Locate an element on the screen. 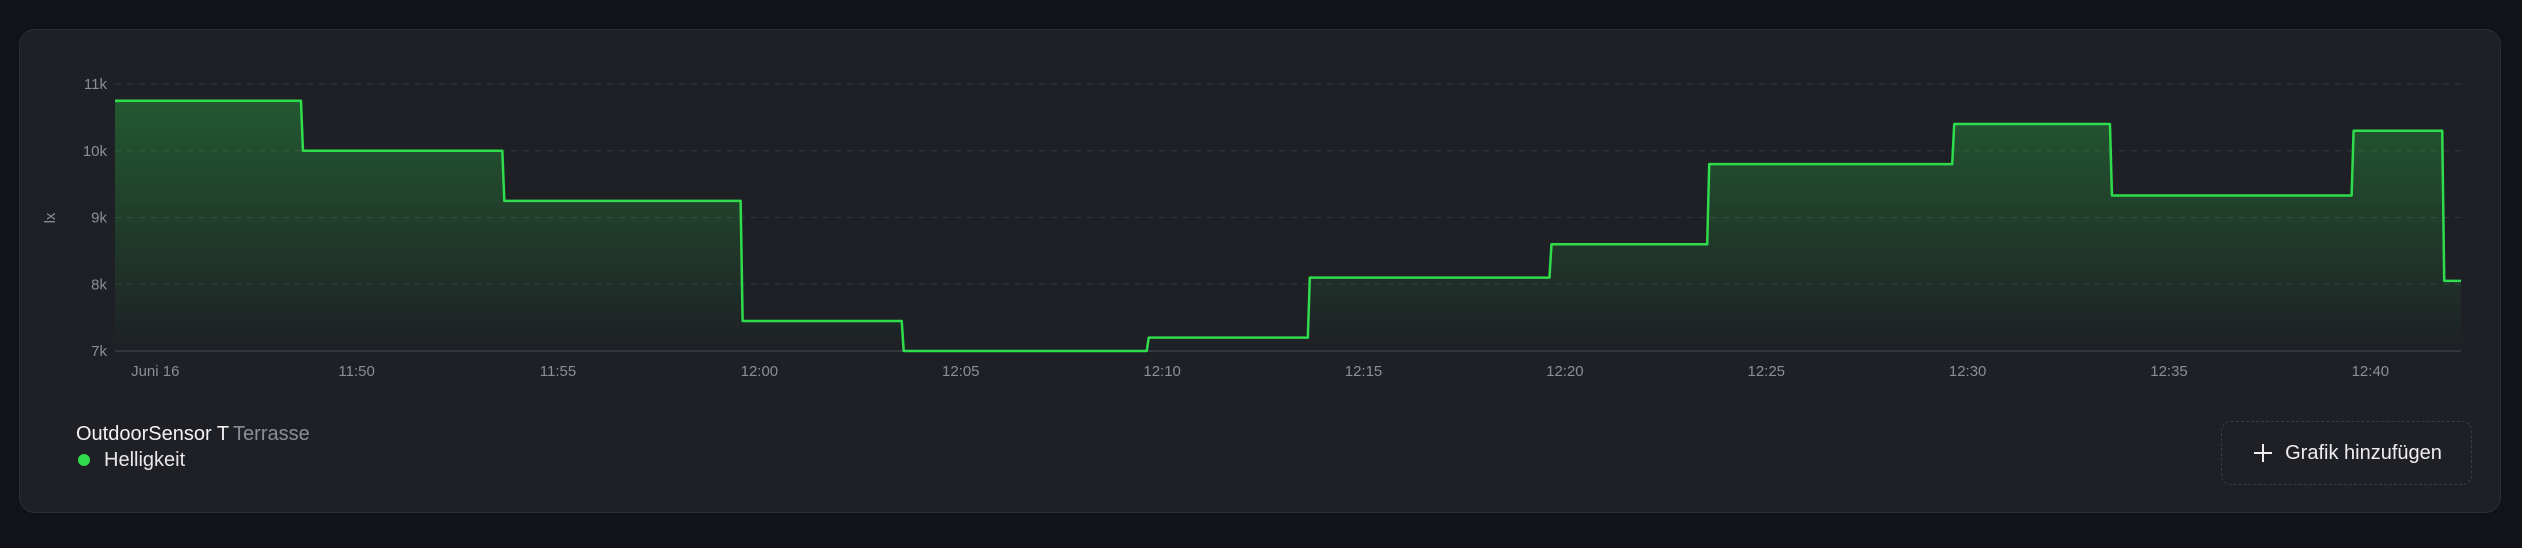  legend-series-item: Helligkeit is located at coordinates (193, 460).